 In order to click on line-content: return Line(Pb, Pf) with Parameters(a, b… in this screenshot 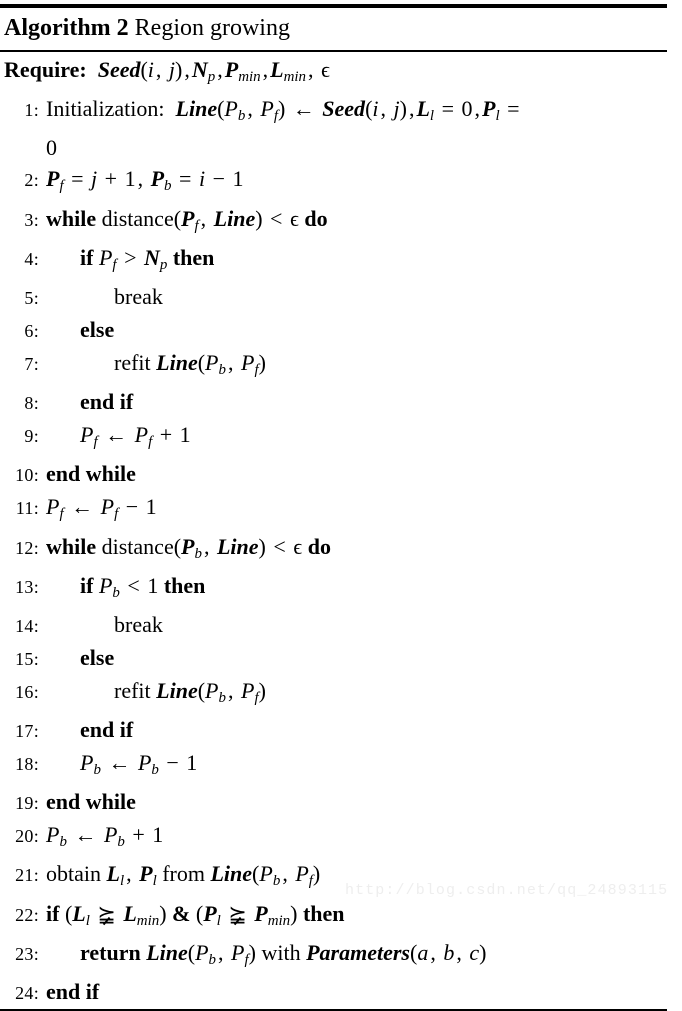, I will do `click(283, 953)`.